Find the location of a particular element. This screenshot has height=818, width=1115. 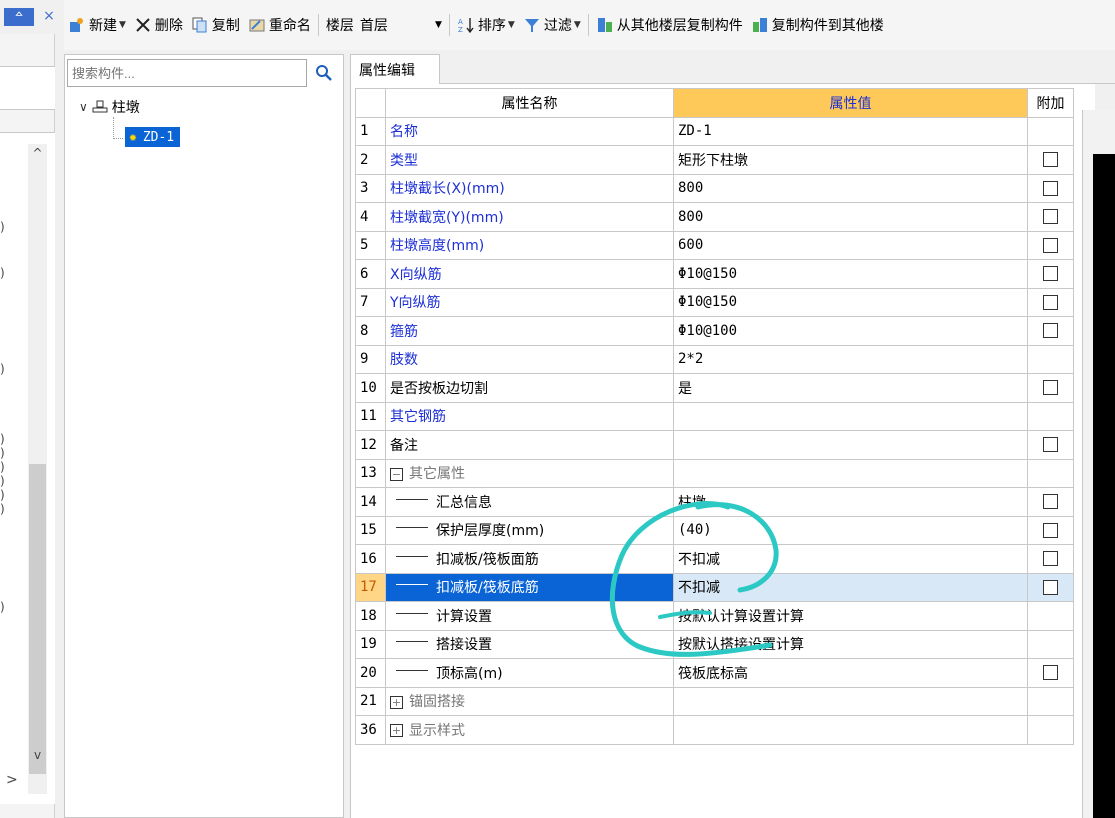

property-value: (40) is located at coordinates (850, 530).